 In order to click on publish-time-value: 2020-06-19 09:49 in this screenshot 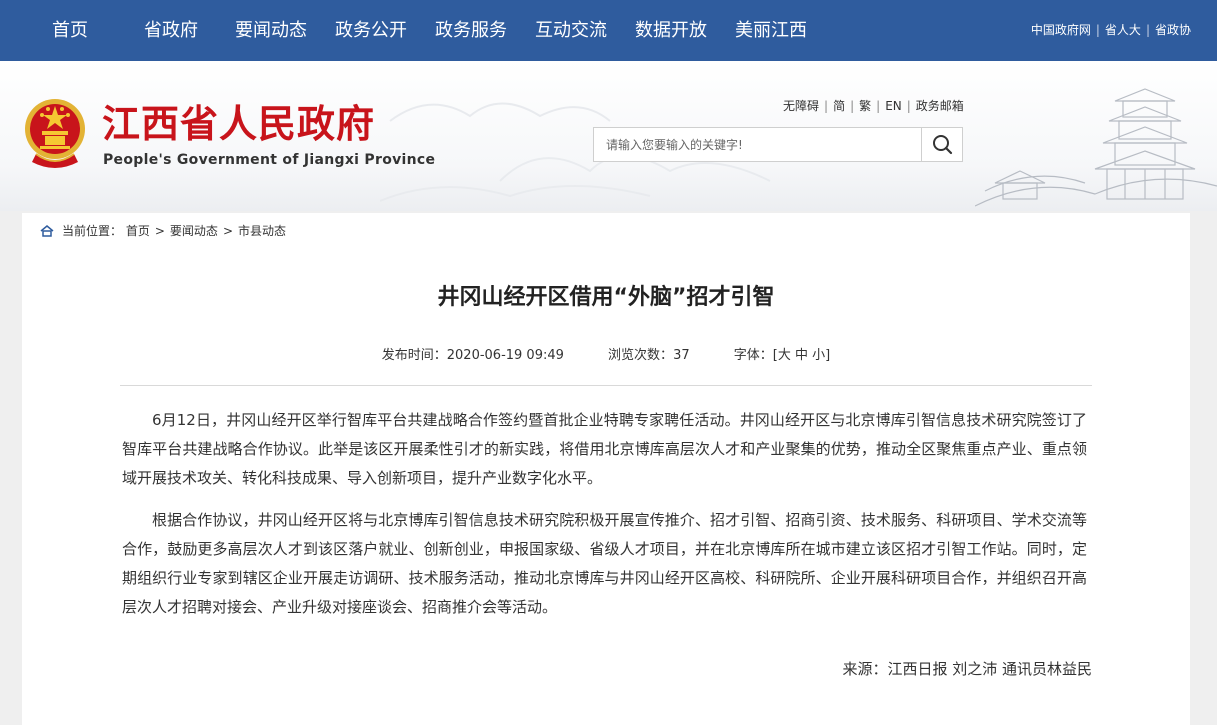, I will do `click(505, 355)`.